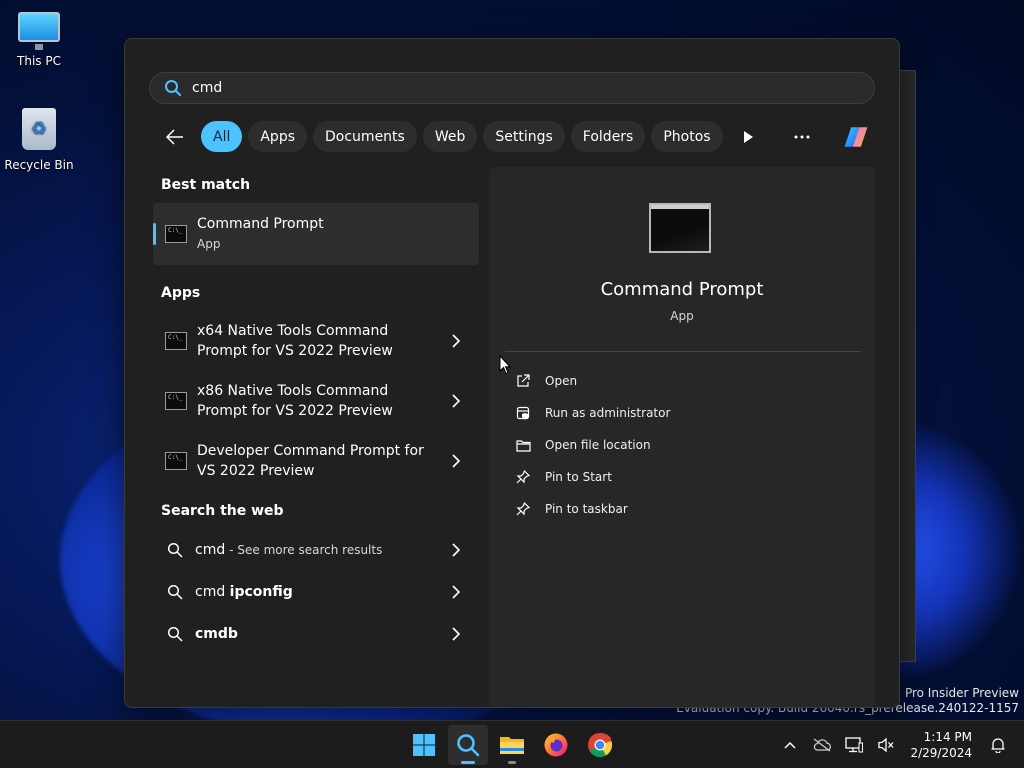  I want to click on panel-top-actions, so click(802, 136).